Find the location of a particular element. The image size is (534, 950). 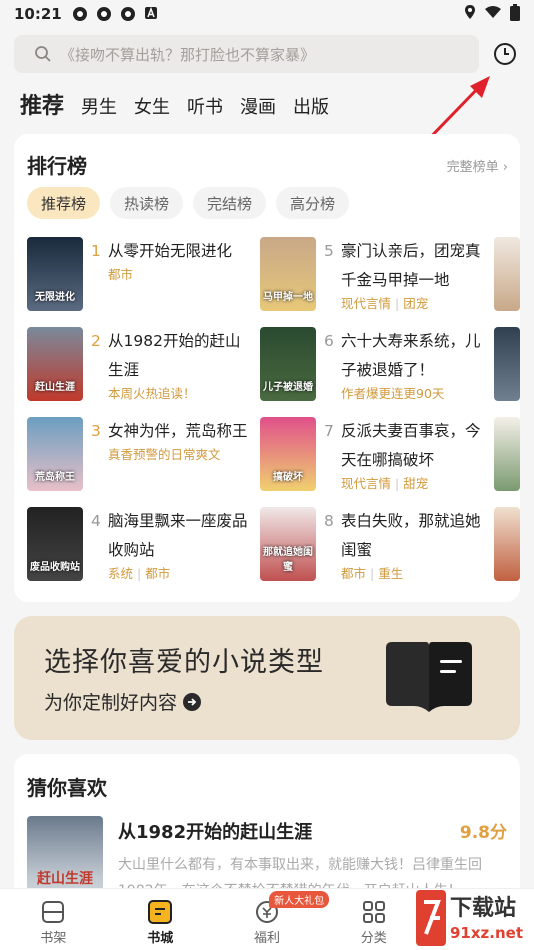

book-title: 六十大寿来系统，儿子被退婚了！ is located at coordinates (411, 355).